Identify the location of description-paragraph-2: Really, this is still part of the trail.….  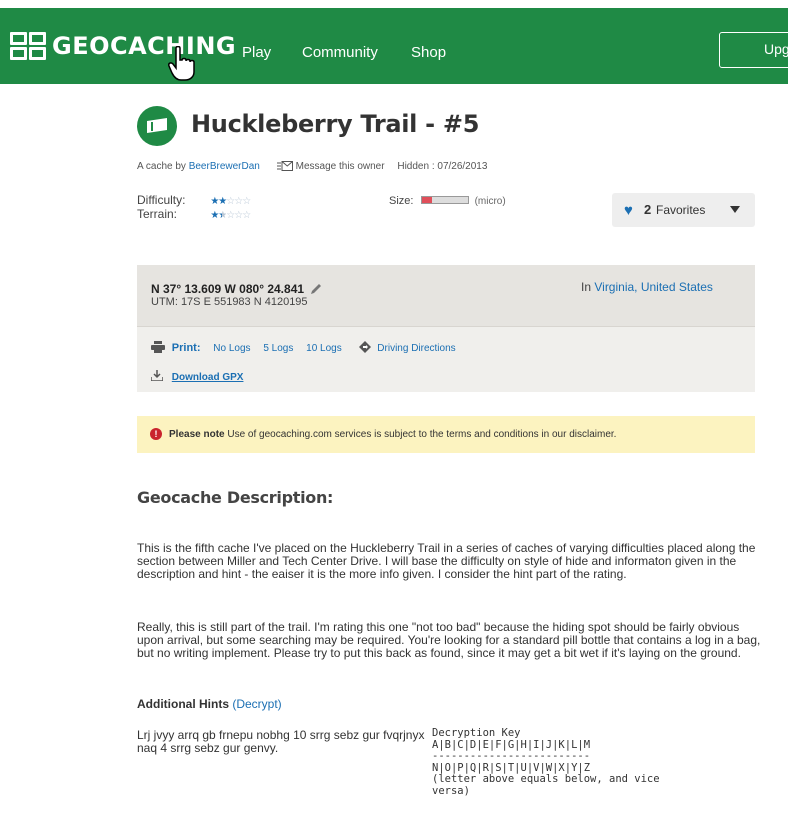
(449, 640).